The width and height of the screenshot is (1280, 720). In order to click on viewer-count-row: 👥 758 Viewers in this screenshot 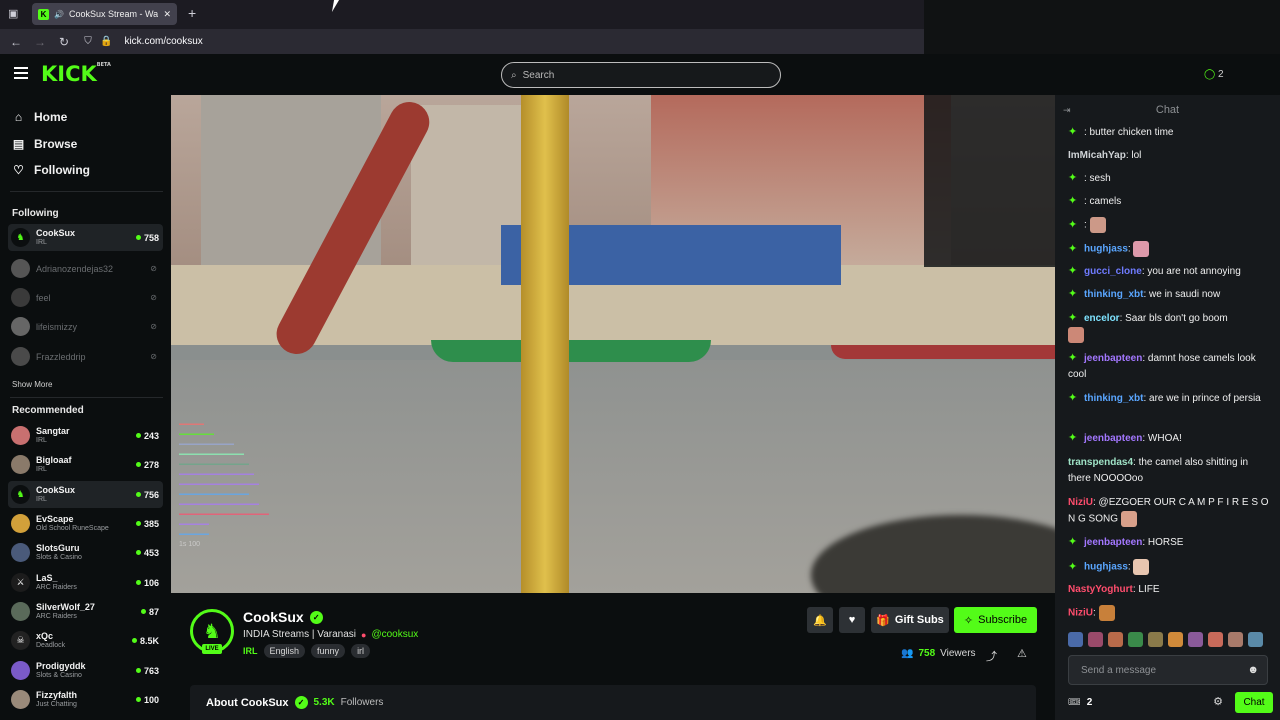, I will do `click(938, 653)`.